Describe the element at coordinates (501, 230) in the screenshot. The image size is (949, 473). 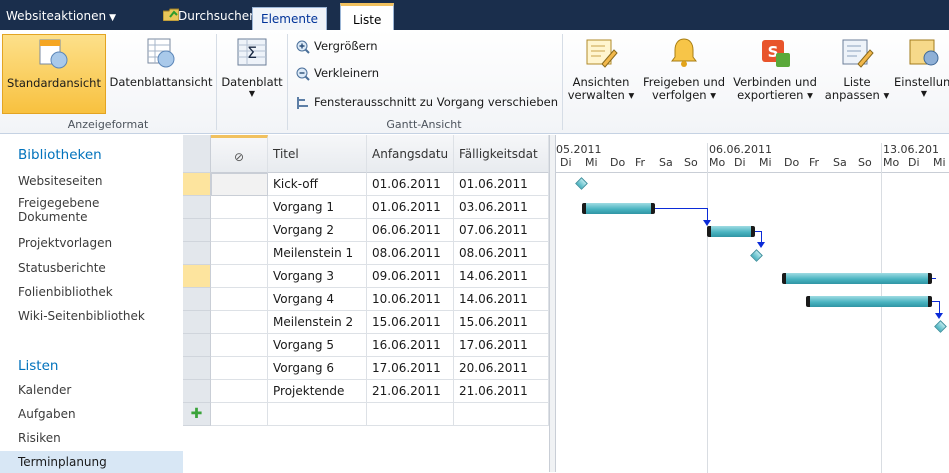
I see `cell-due: 07.06.2011` at that location.